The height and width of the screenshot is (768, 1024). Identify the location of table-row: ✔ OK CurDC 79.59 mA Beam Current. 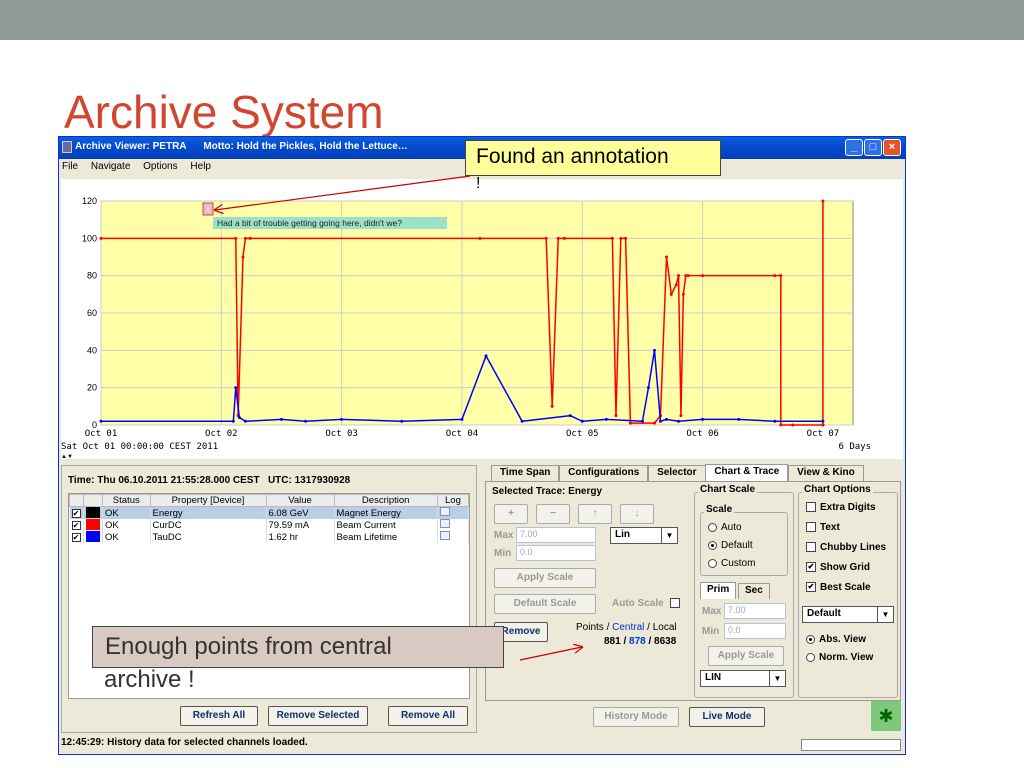
(269, 525).